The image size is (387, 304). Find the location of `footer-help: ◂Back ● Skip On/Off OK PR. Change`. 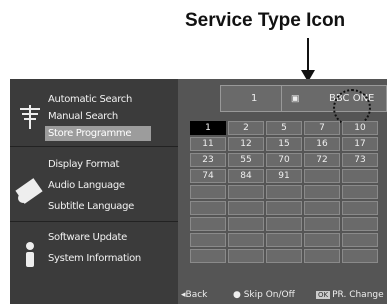

footer-help: ◂Back ● Skip On/Off OK PR. Change is located at coordinates (282, 295).